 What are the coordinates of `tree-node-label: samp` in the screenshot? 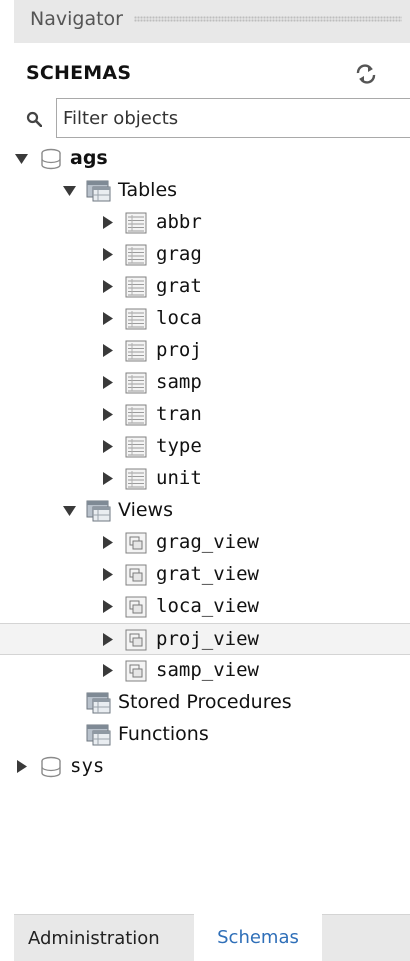 It's located at (179, 382).